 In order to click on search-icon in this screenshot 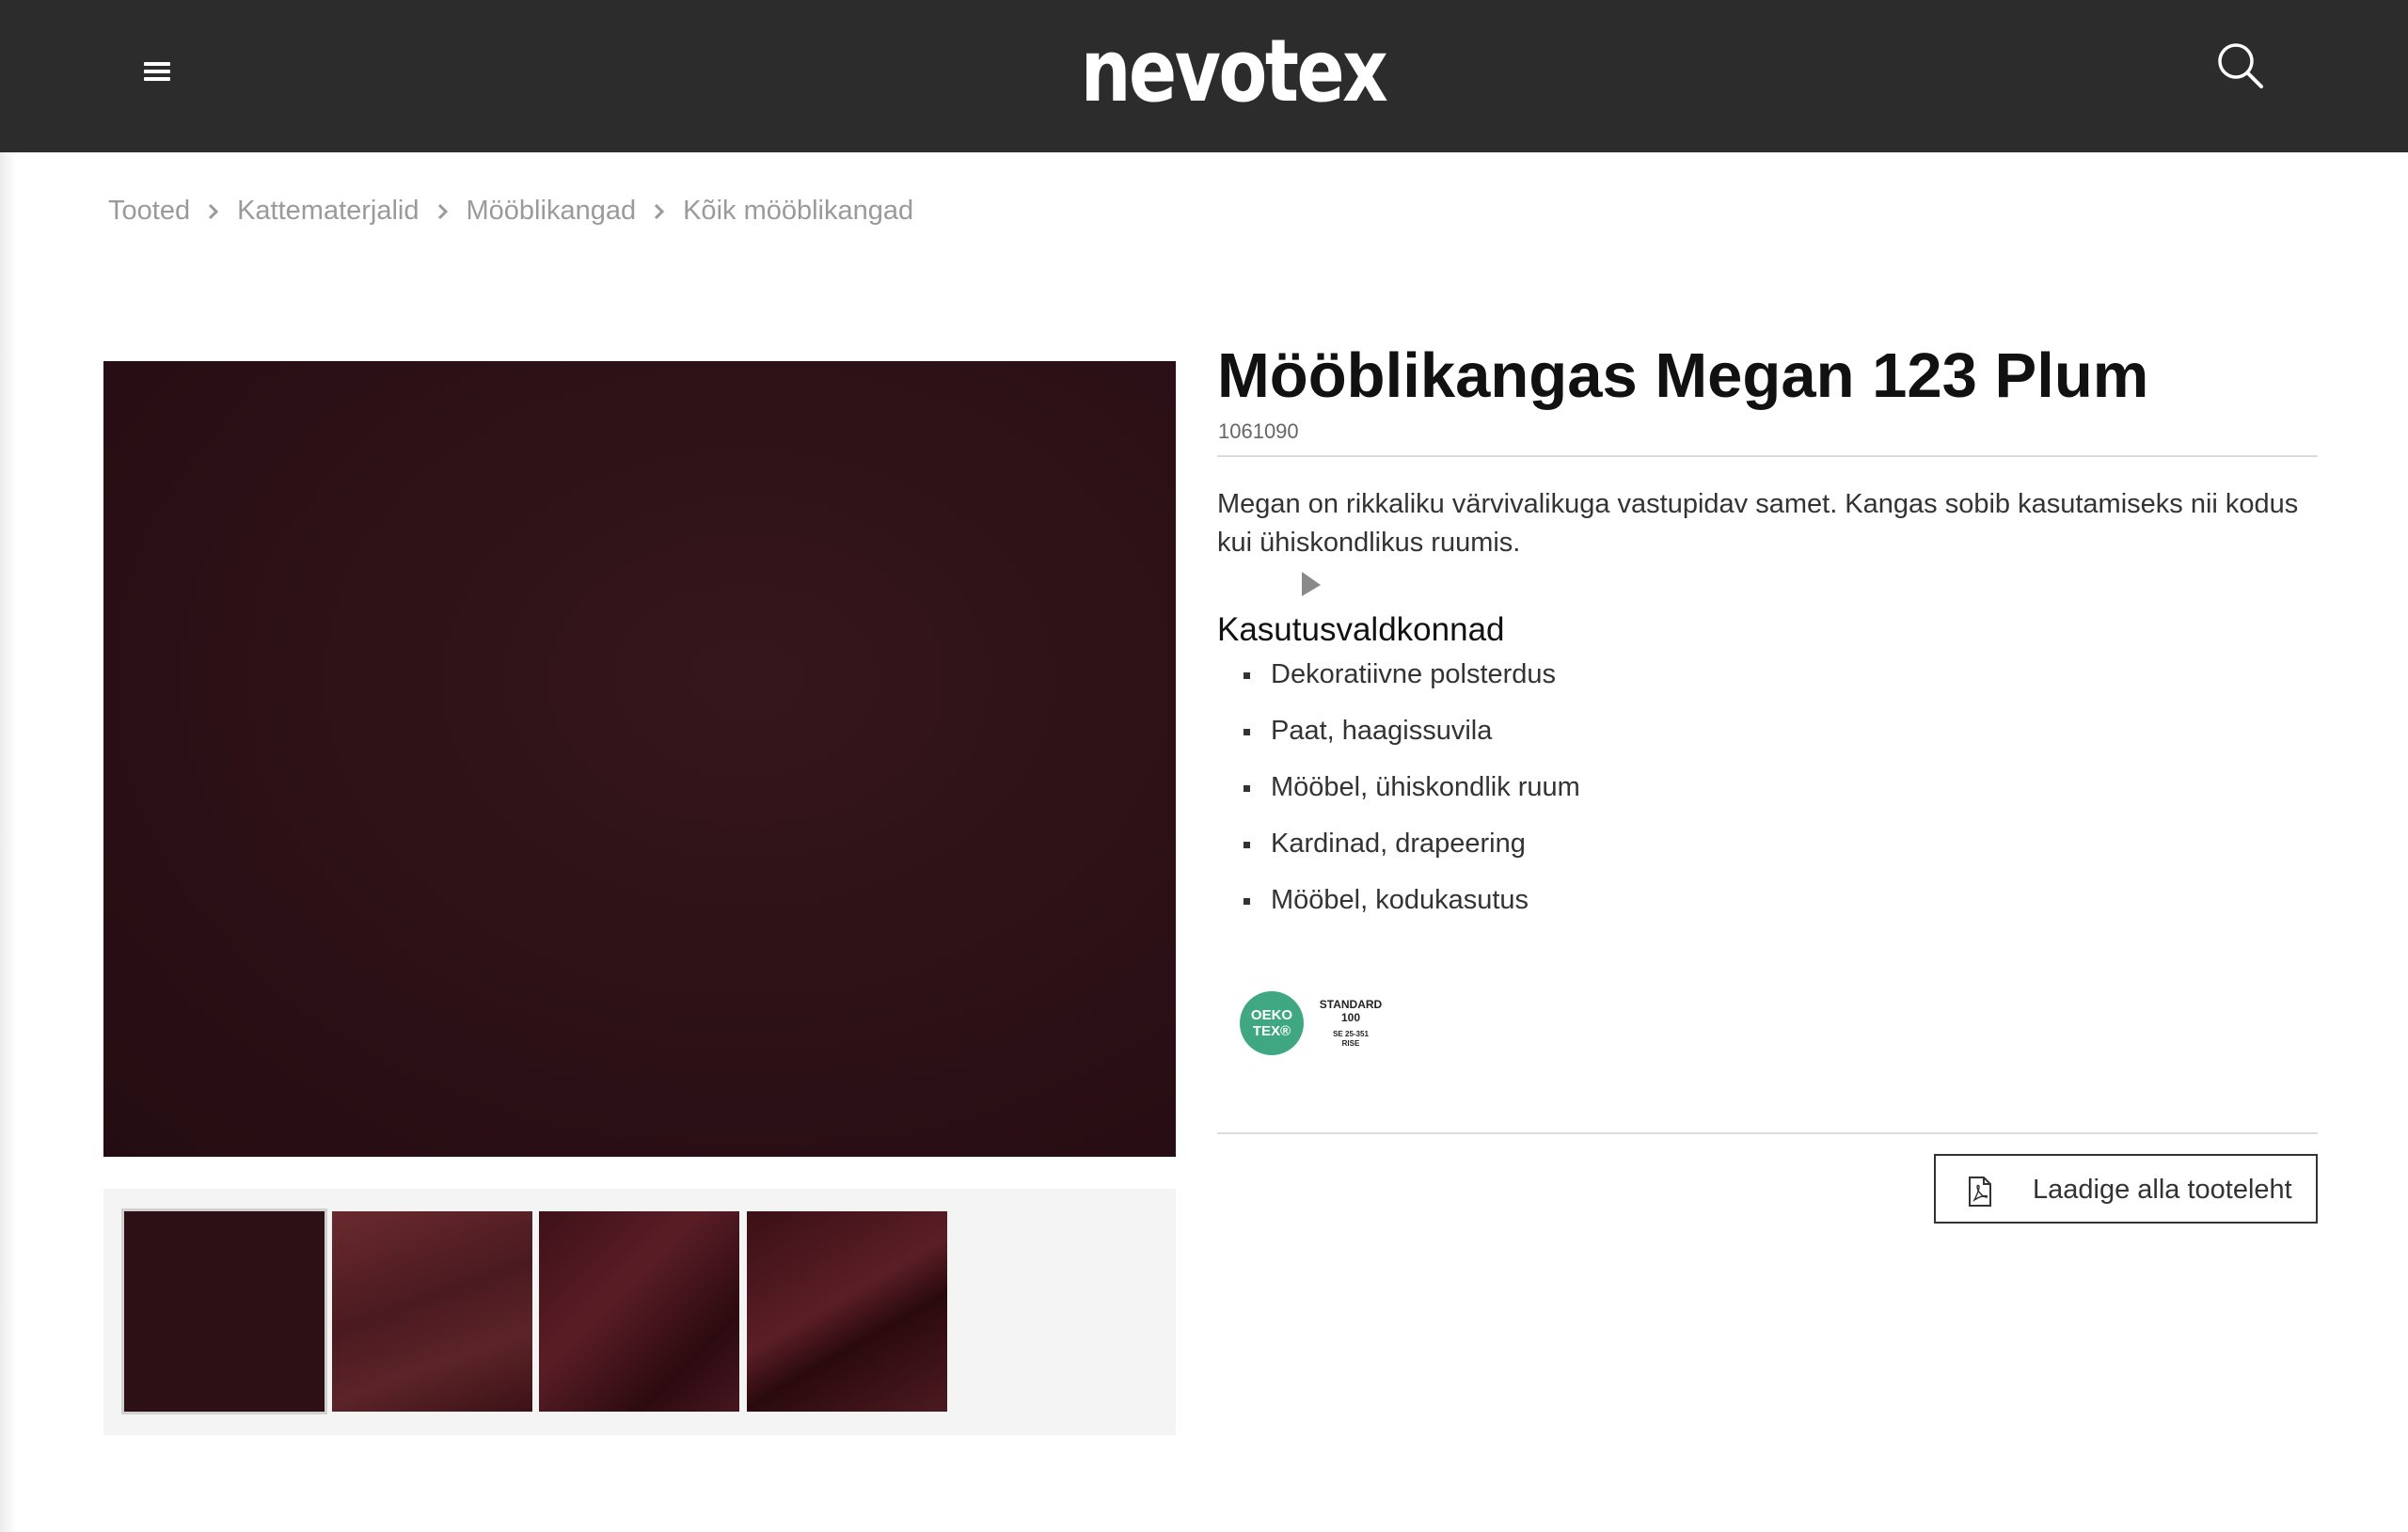, I will do `click(2240, 66)`.